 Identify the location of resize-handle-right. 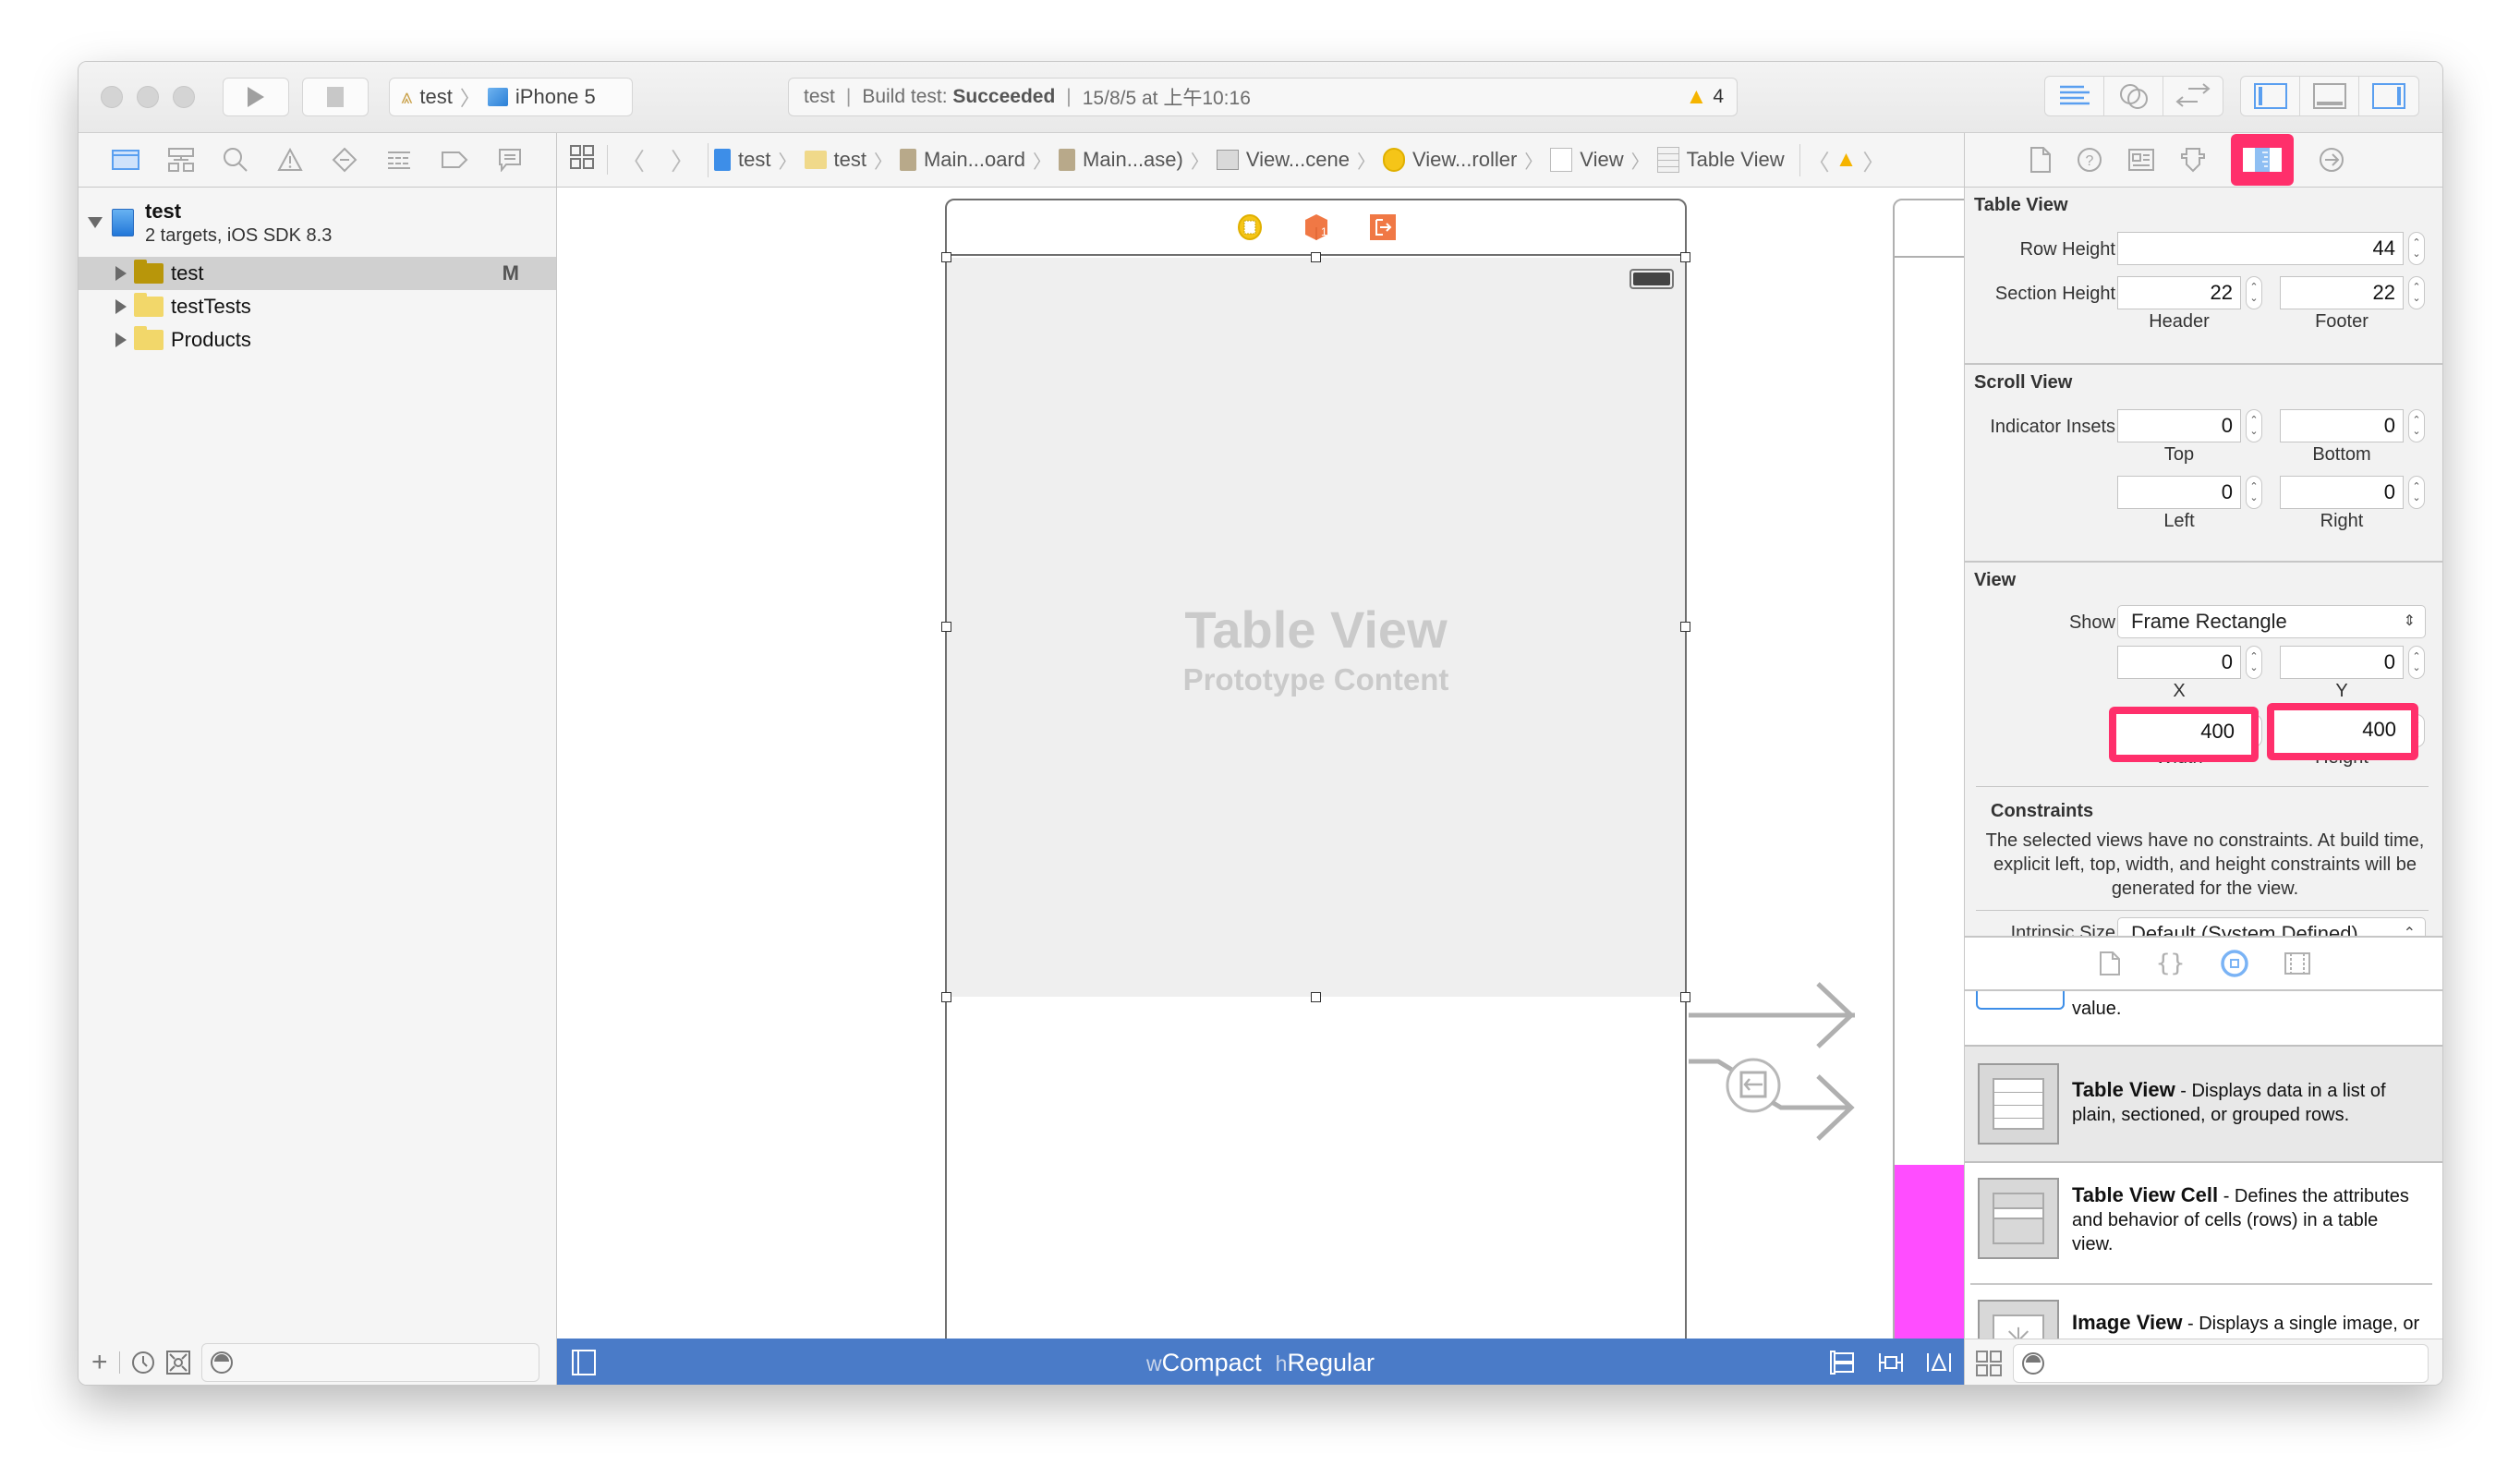
(1685, 627).